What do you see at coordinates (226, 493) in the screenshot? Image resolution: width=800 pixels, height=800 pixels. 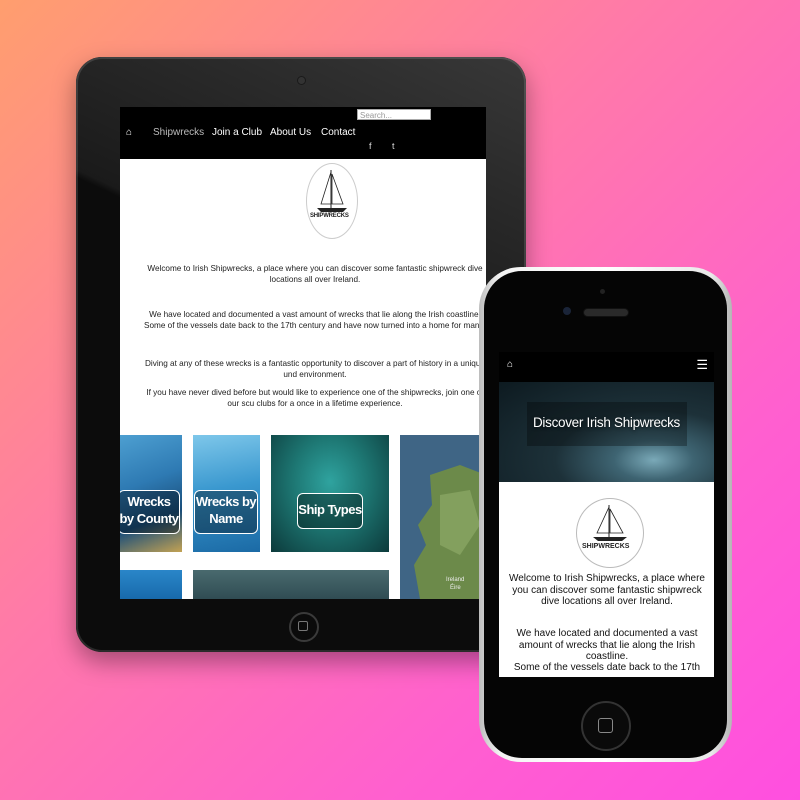 I see `tile-wrecks-by-name: Wrecks by Name` at bounding box center [226, 493].